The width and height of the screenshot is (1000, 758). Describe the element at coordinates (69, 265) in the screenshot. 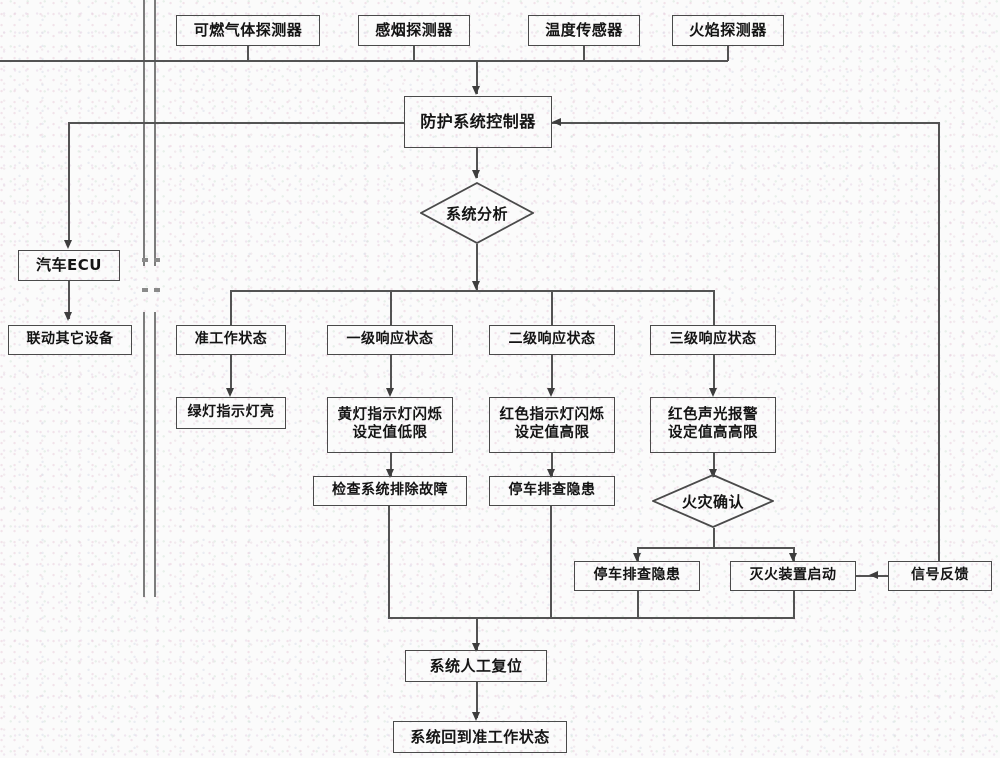

I see `node-car-ecu: 汽车ECU` at that location.